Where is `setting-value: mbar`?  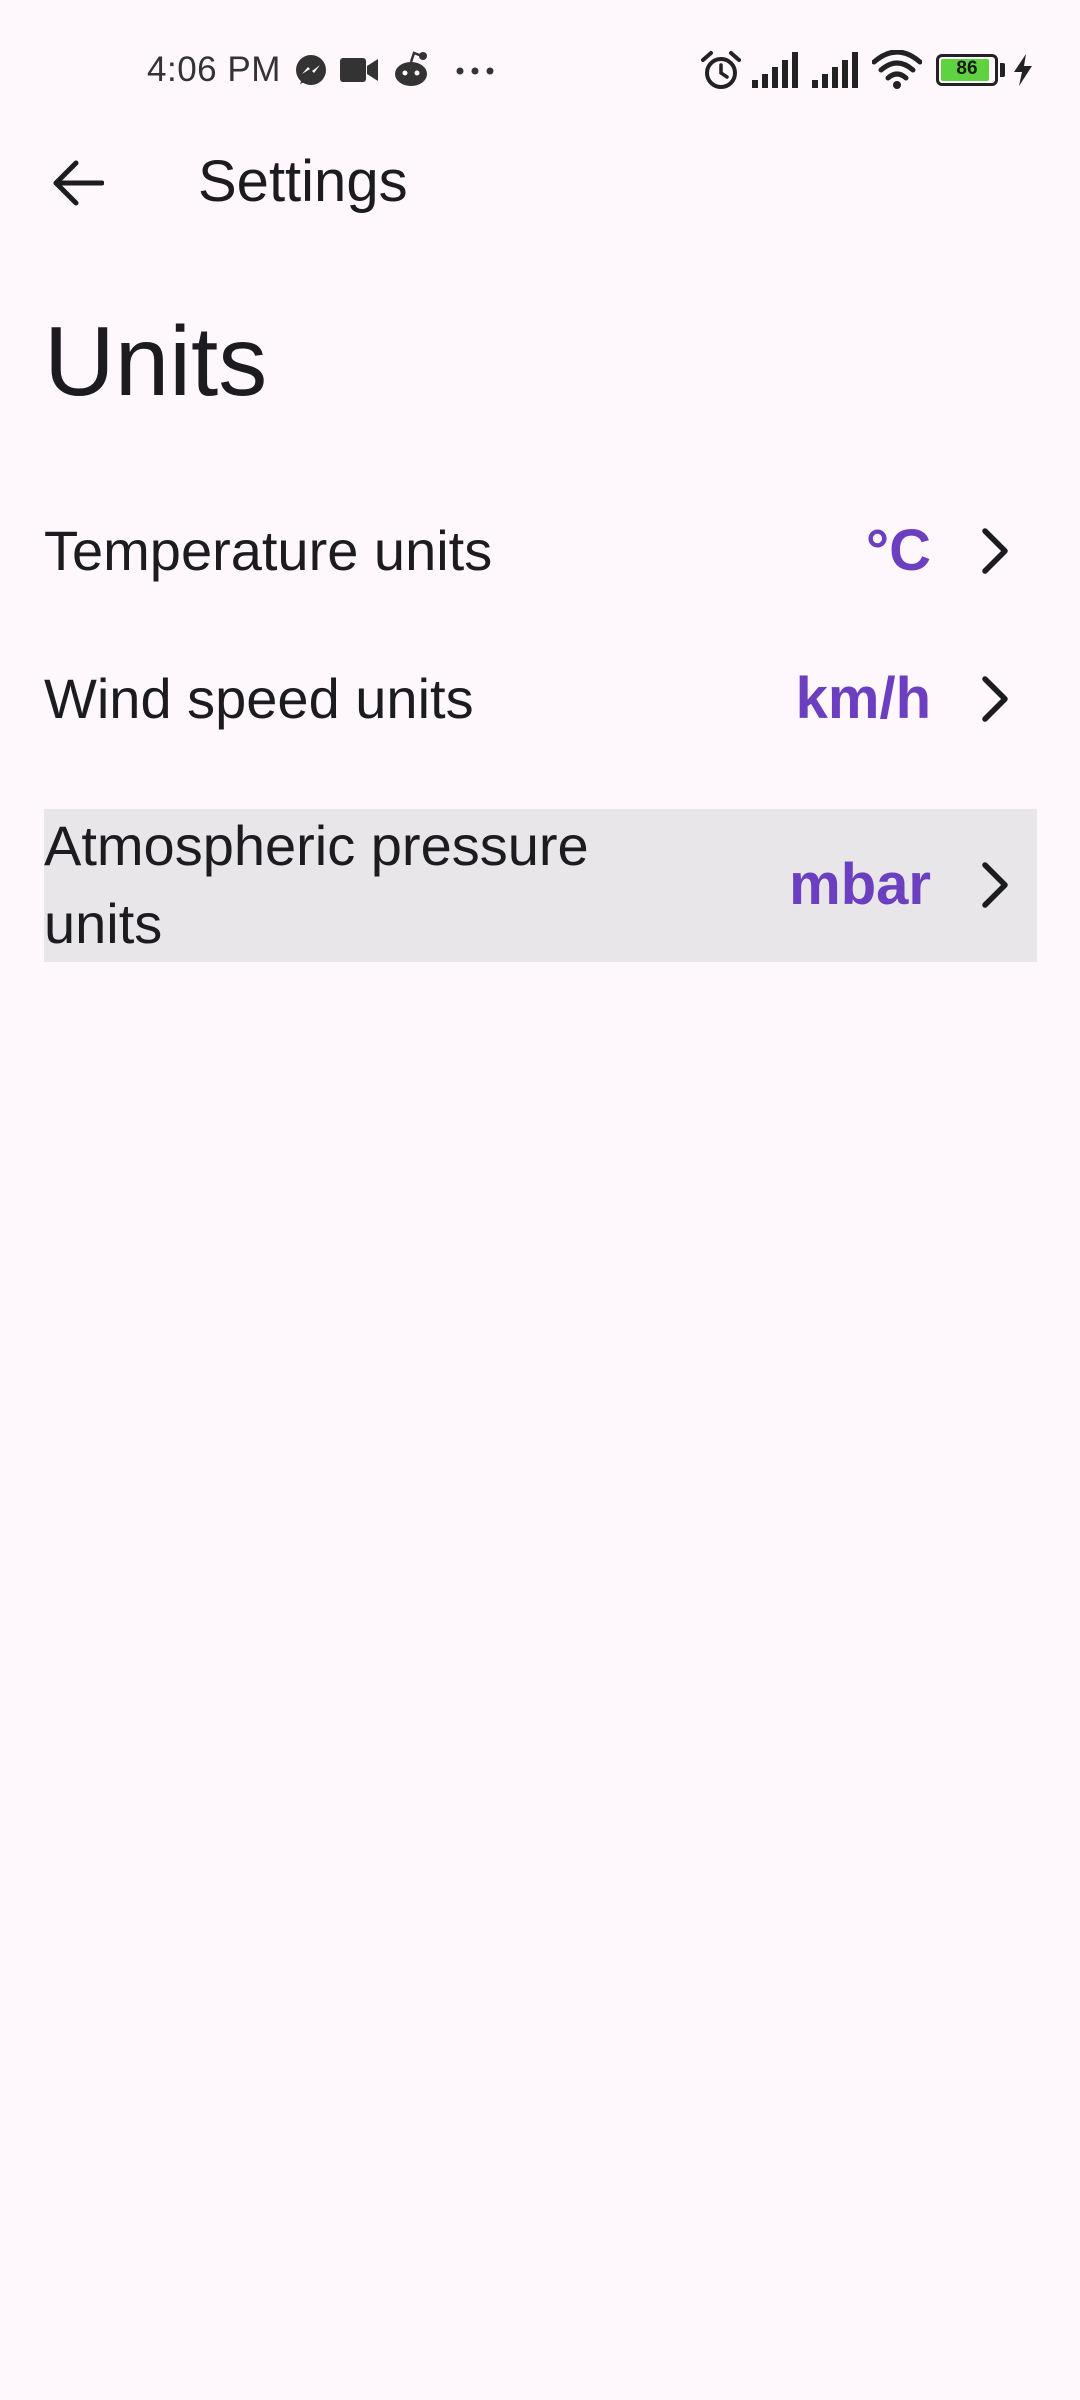
setting-value: mbar is located at coordinates (860, 884).